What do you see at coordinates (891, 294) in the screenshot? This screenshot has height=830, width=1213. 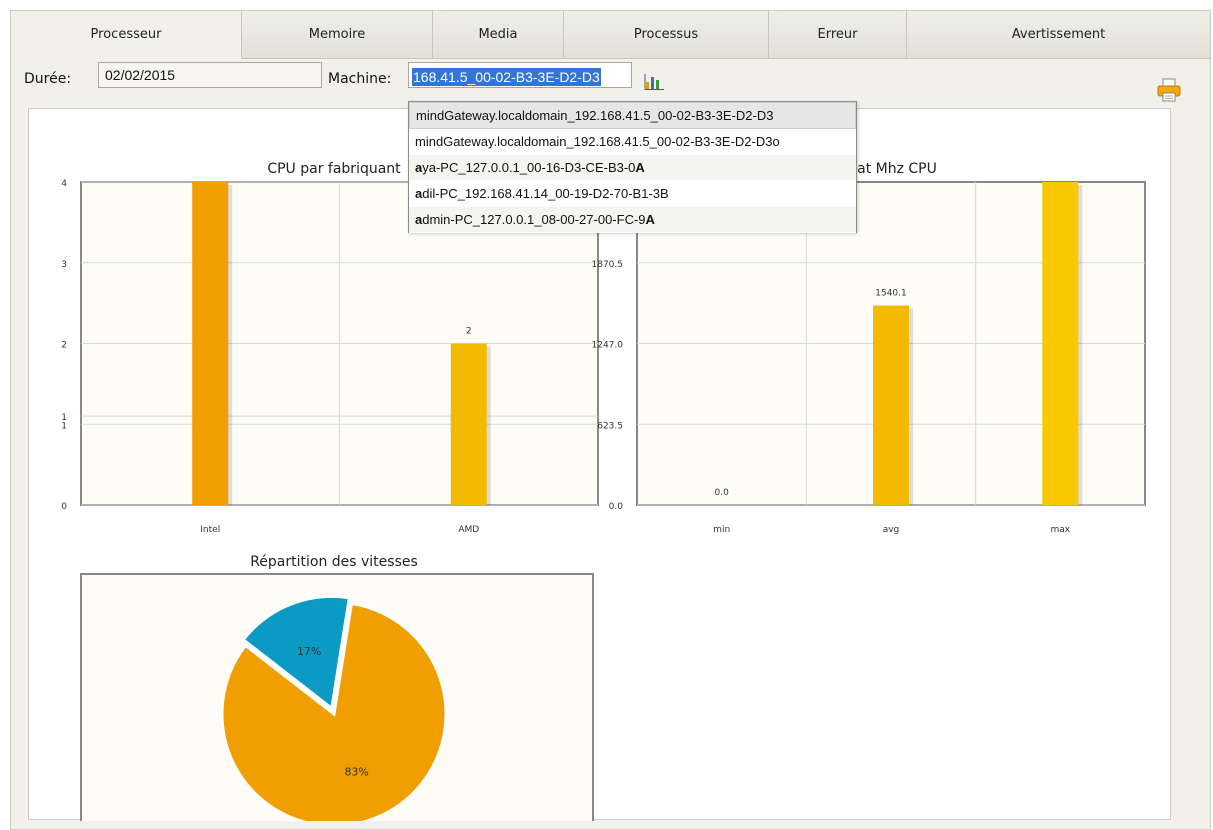 I see `data-label: 1540.1` at bounding box center [891, 294].